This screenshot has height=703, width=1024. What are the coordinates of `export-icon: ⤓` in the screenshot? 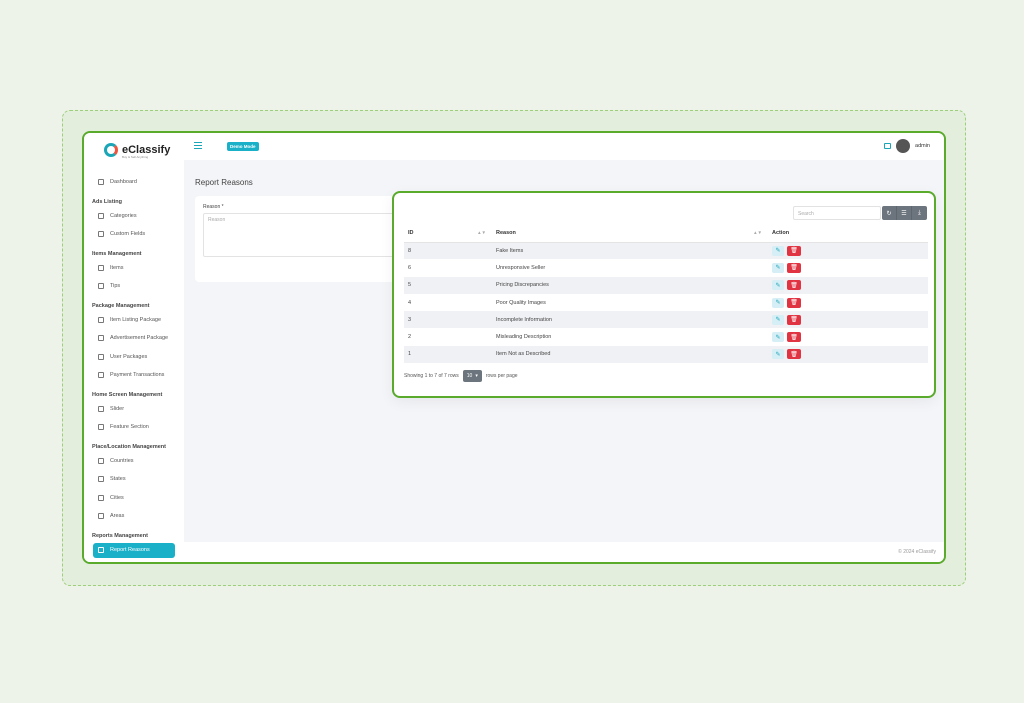 It's located at (919, 213).